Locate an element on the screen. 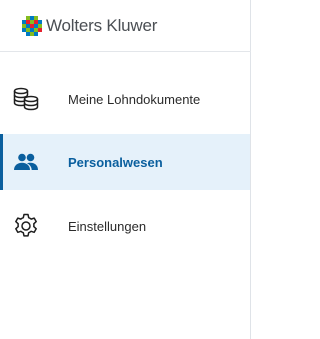 The image size is (320, 339). gear-icon is located at coordinates (26, 226).